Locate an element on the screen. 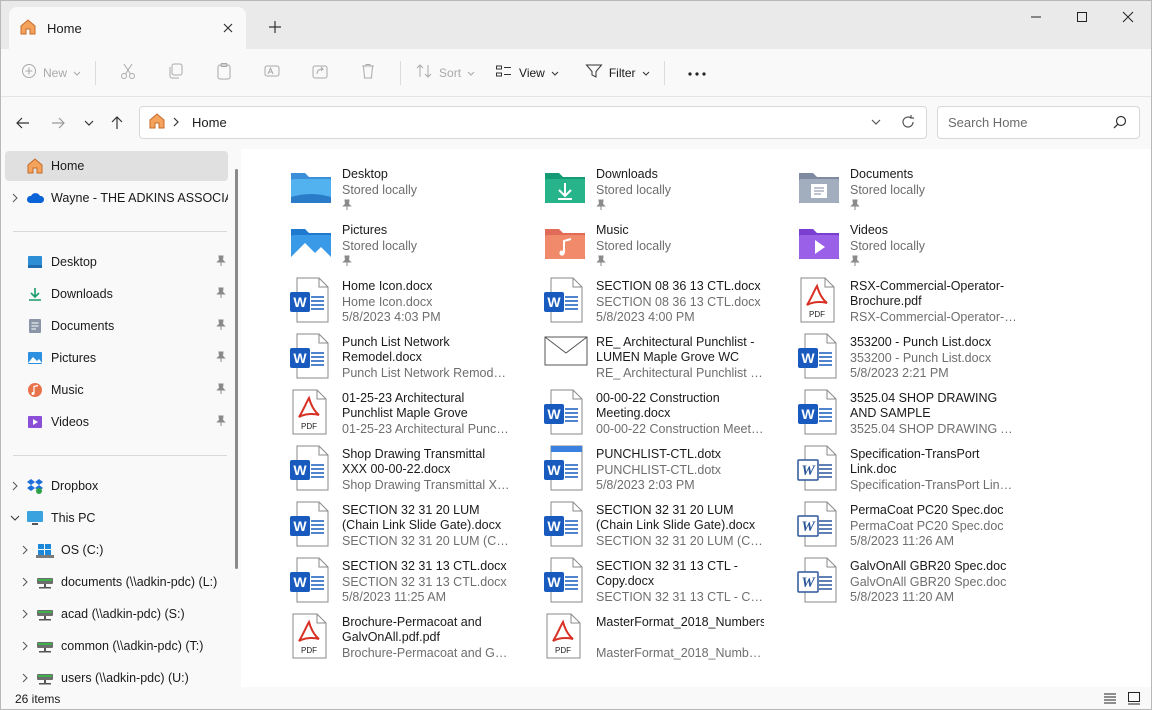 Image resolution: width=1152 pixels, height=710 pixels. search-input is located at coordinates (1028, 122).